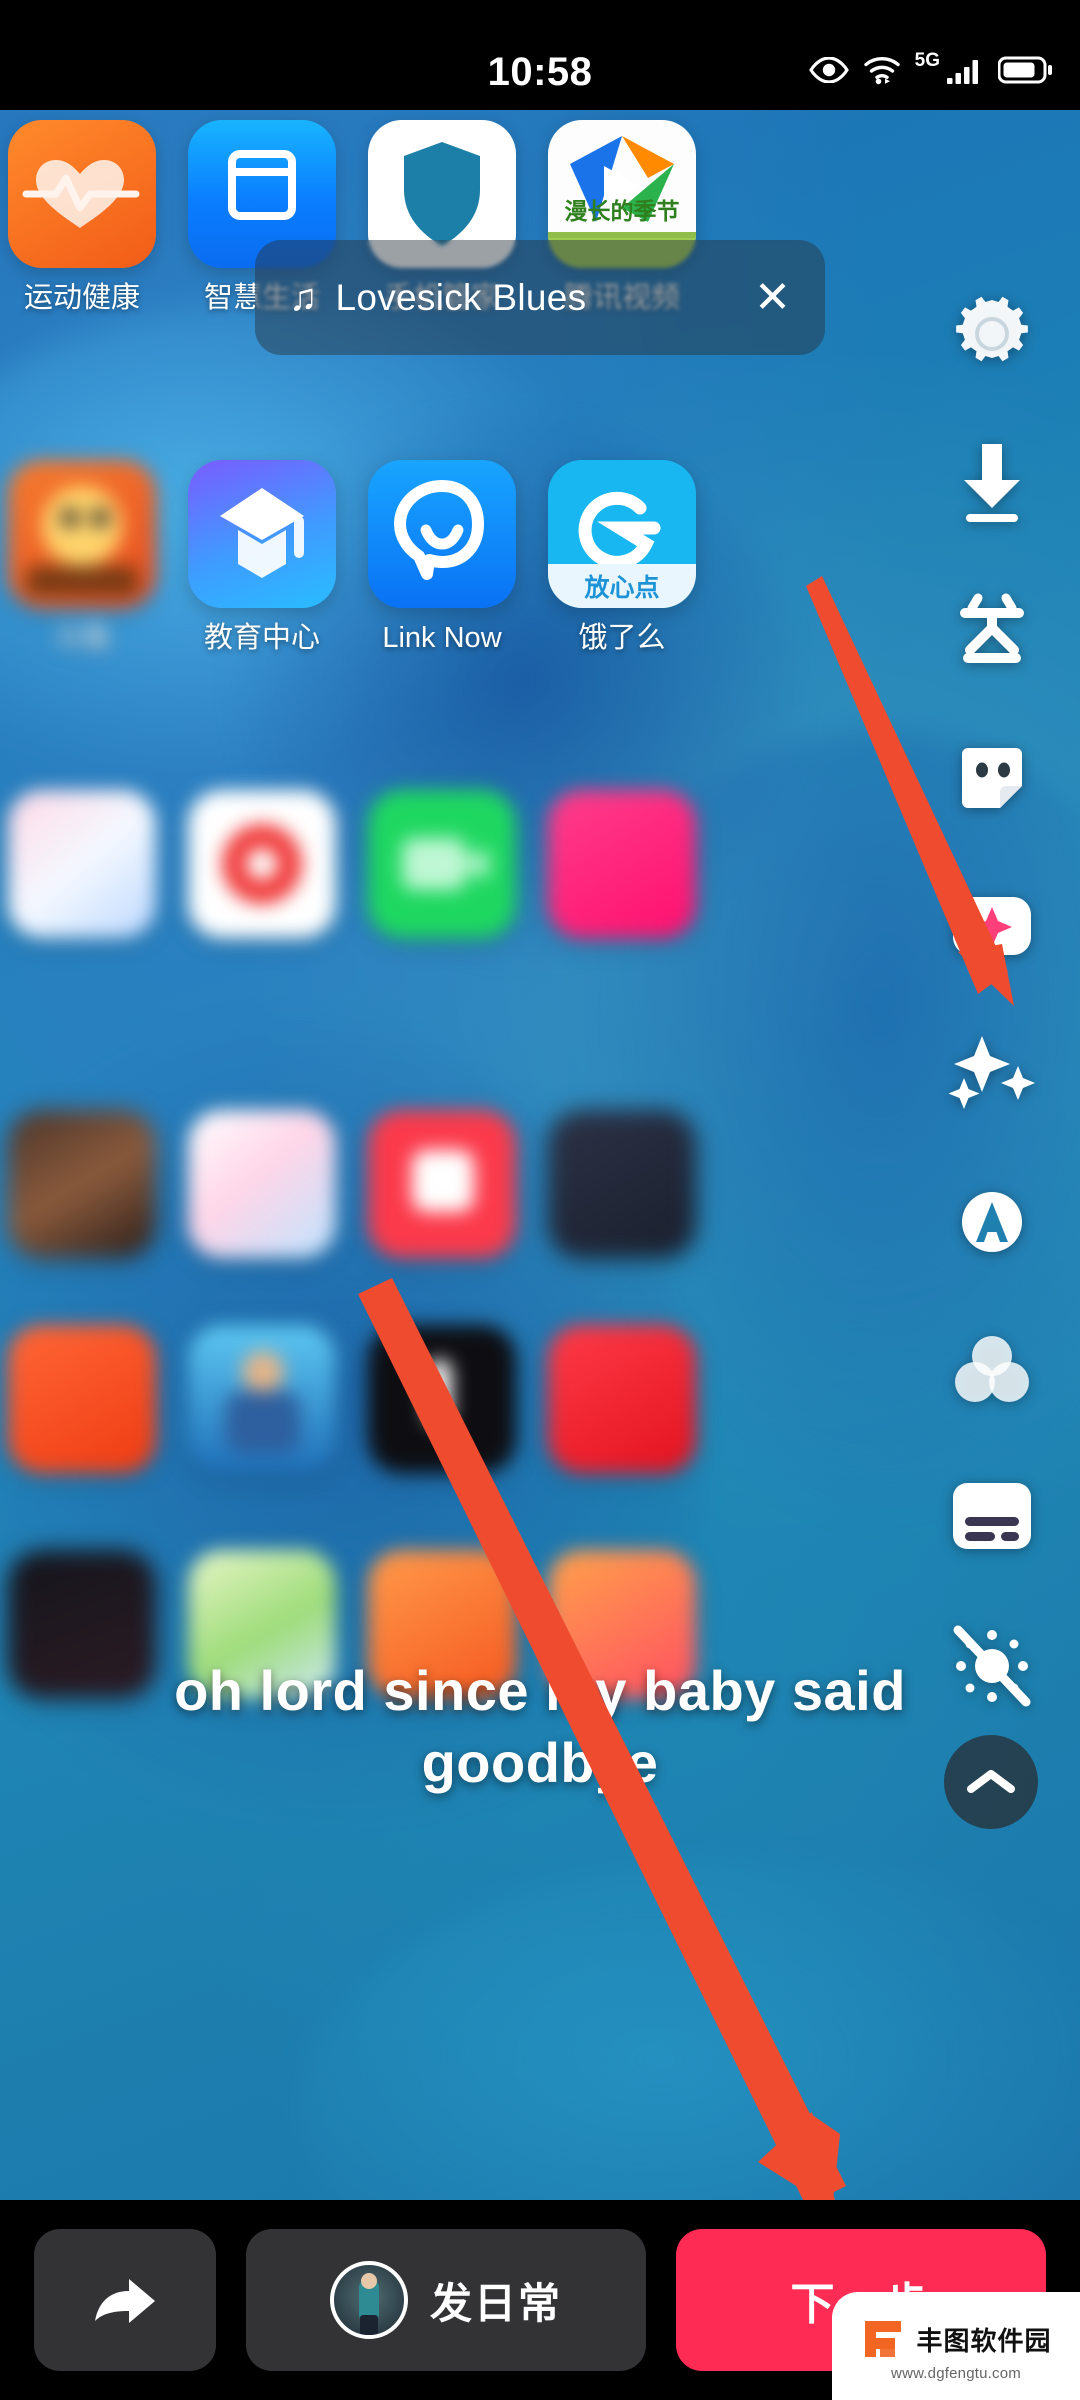 The width and height of the screenshot is (1080, 2400). Describe the element at coordinates (992, 1222) in the screenshot. I see `auto-enhance-icon` at that location.